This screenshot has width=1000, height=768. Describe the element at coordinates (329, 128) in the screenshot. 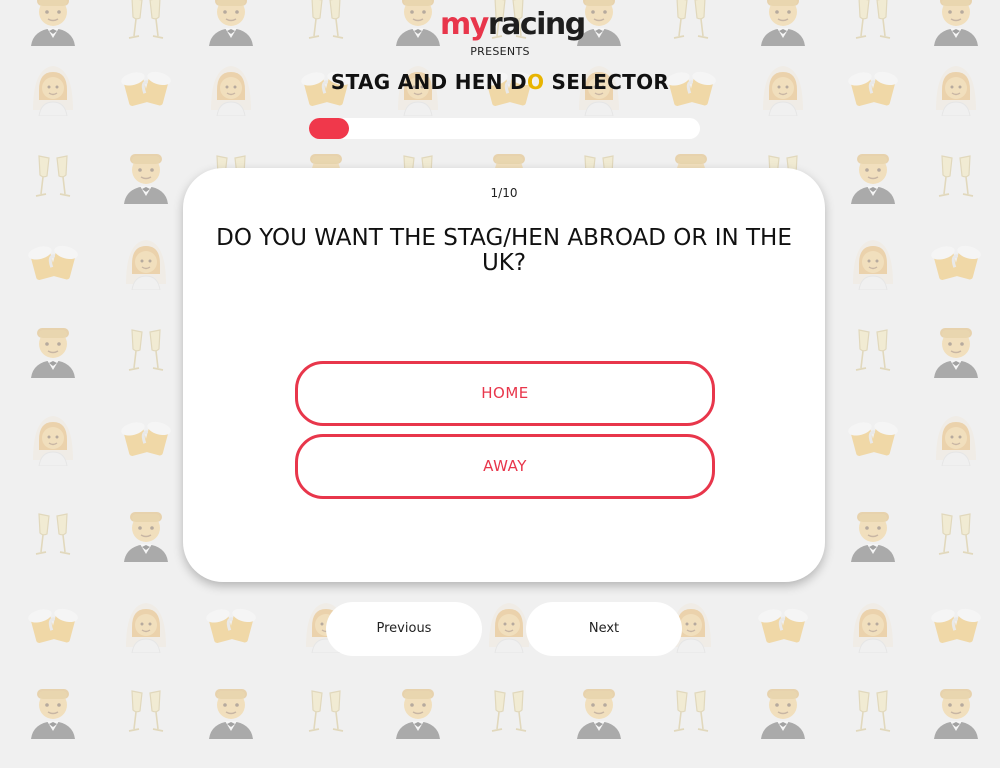

I see `progress-fill` at that location.